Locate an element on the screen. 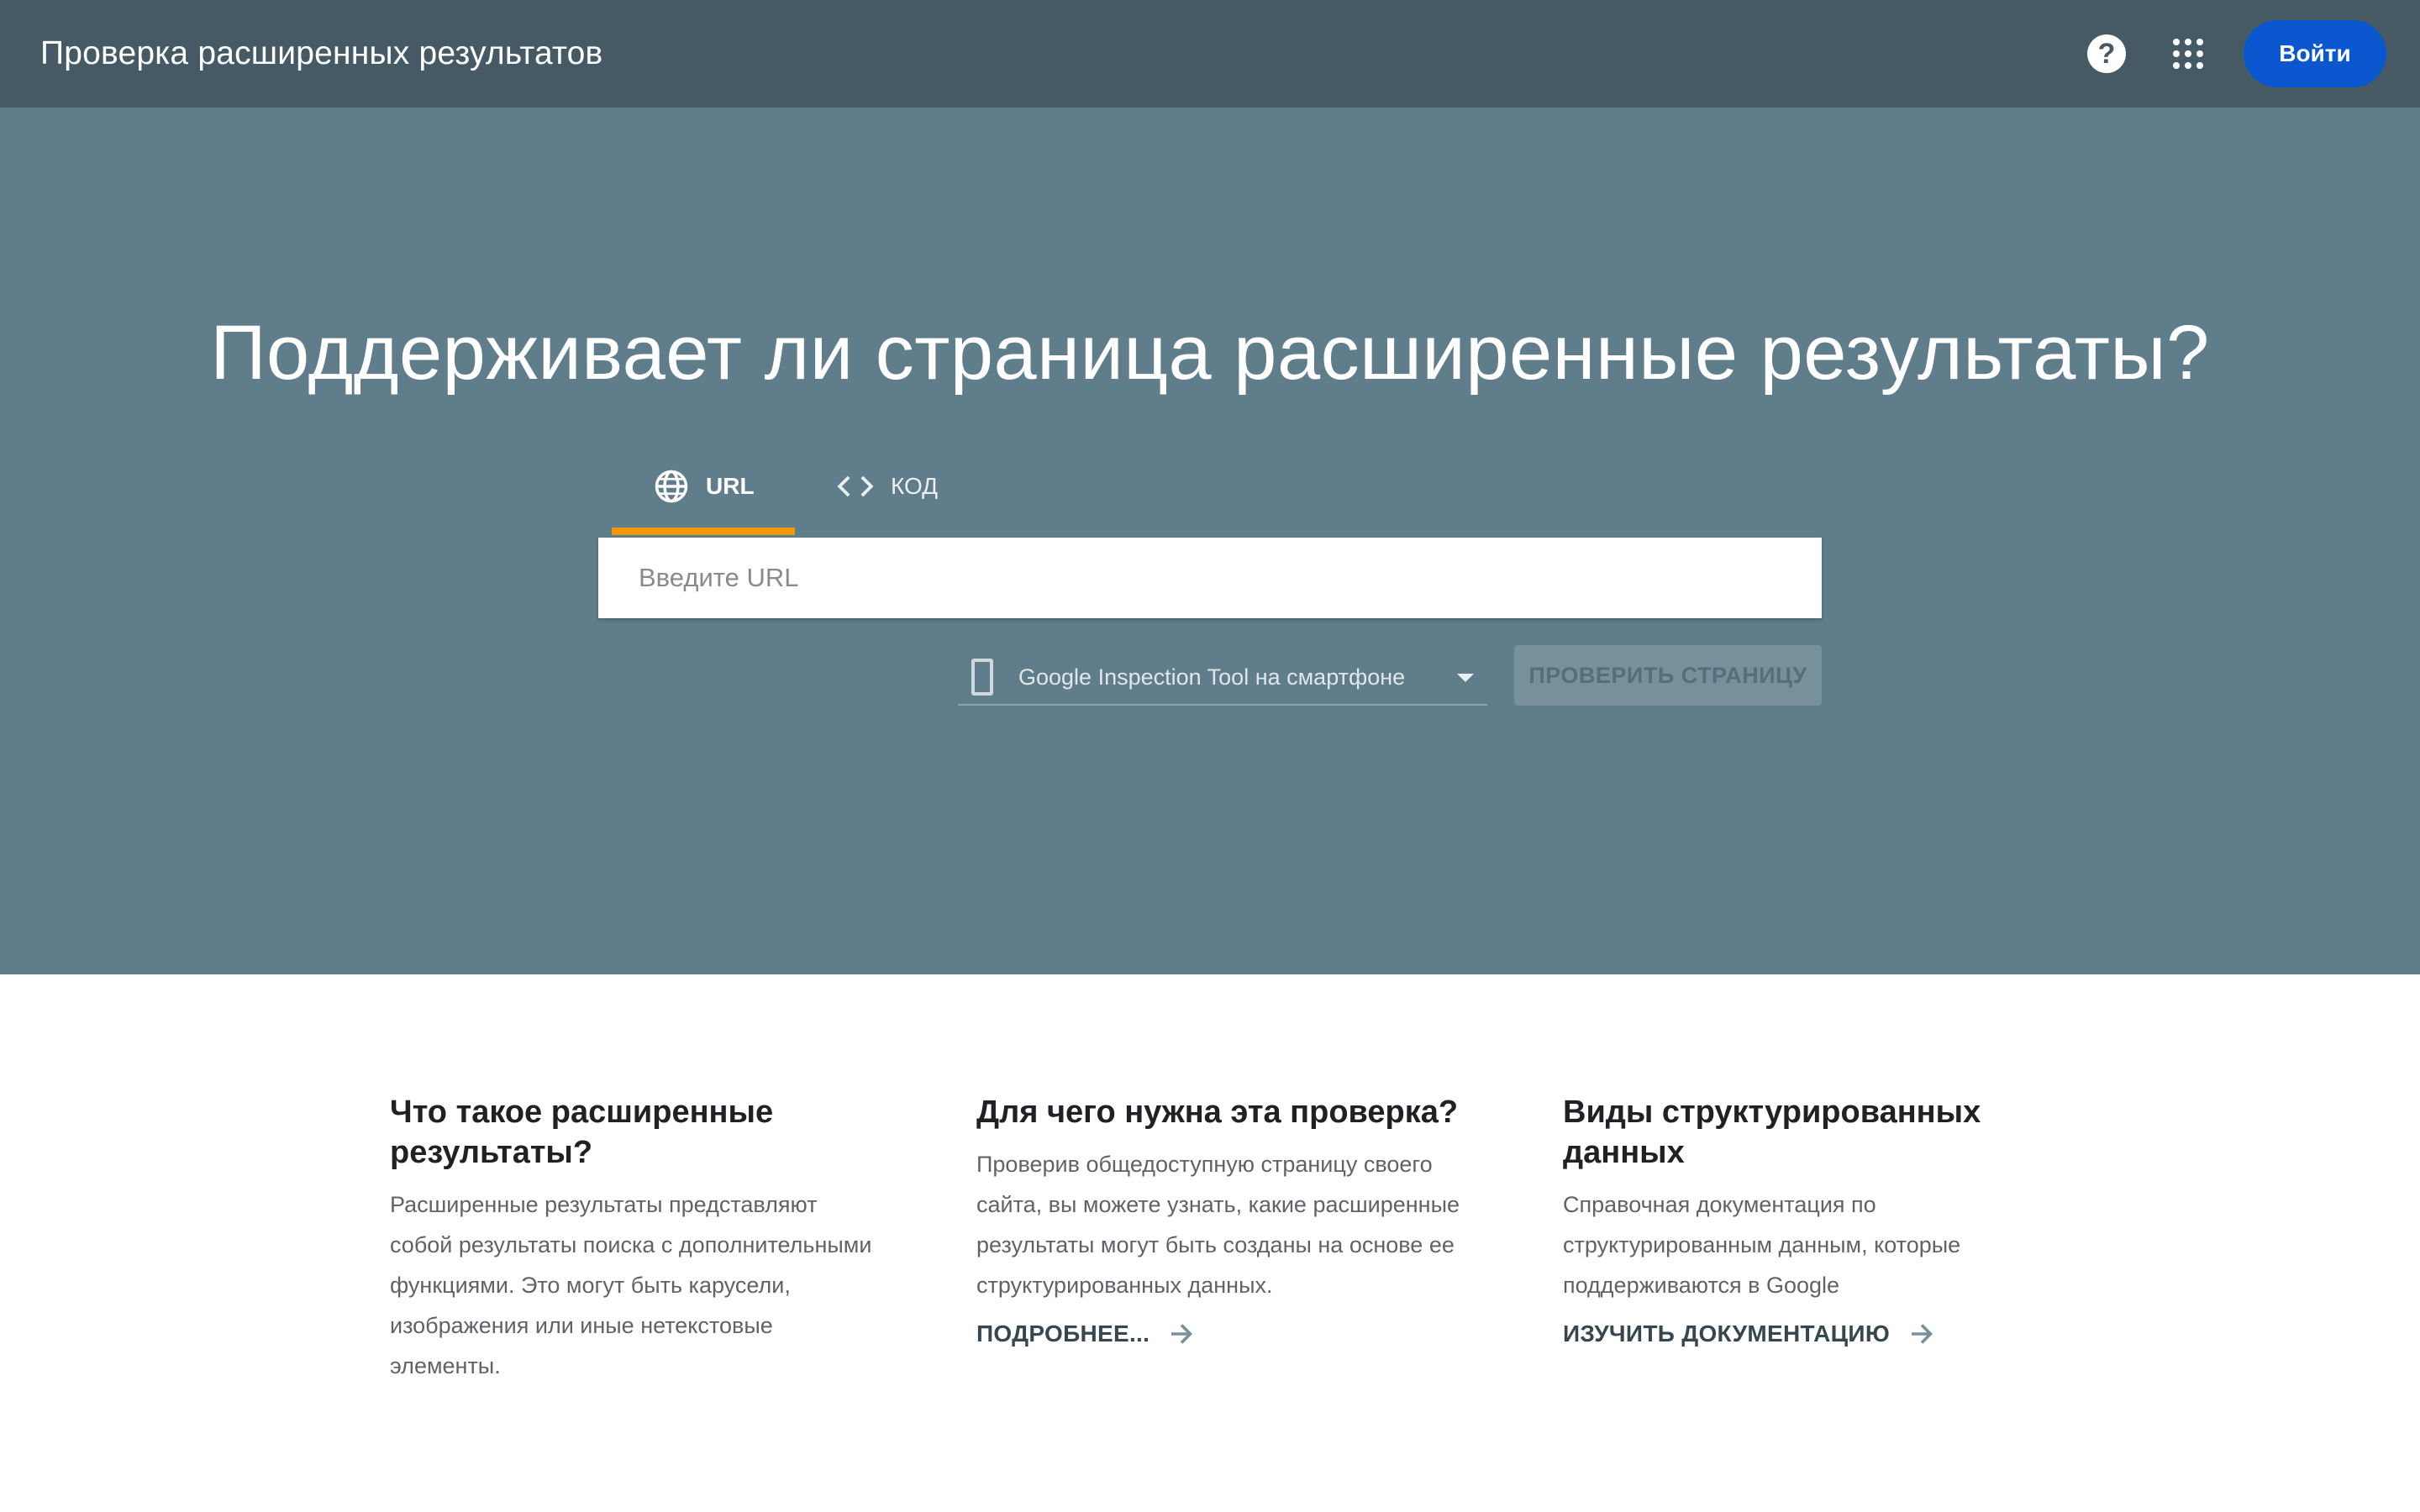  info-title: Что такое расширенные результаты? is located at coordinates (582, 1132).